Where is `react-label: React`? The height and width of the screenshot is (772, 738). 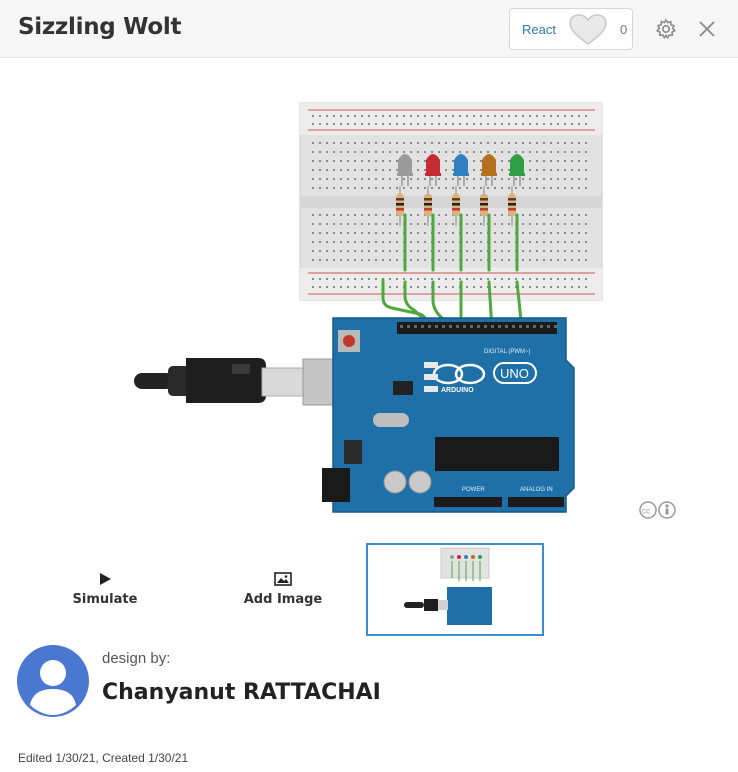 react-label: React is located at coordinates (539, 29).